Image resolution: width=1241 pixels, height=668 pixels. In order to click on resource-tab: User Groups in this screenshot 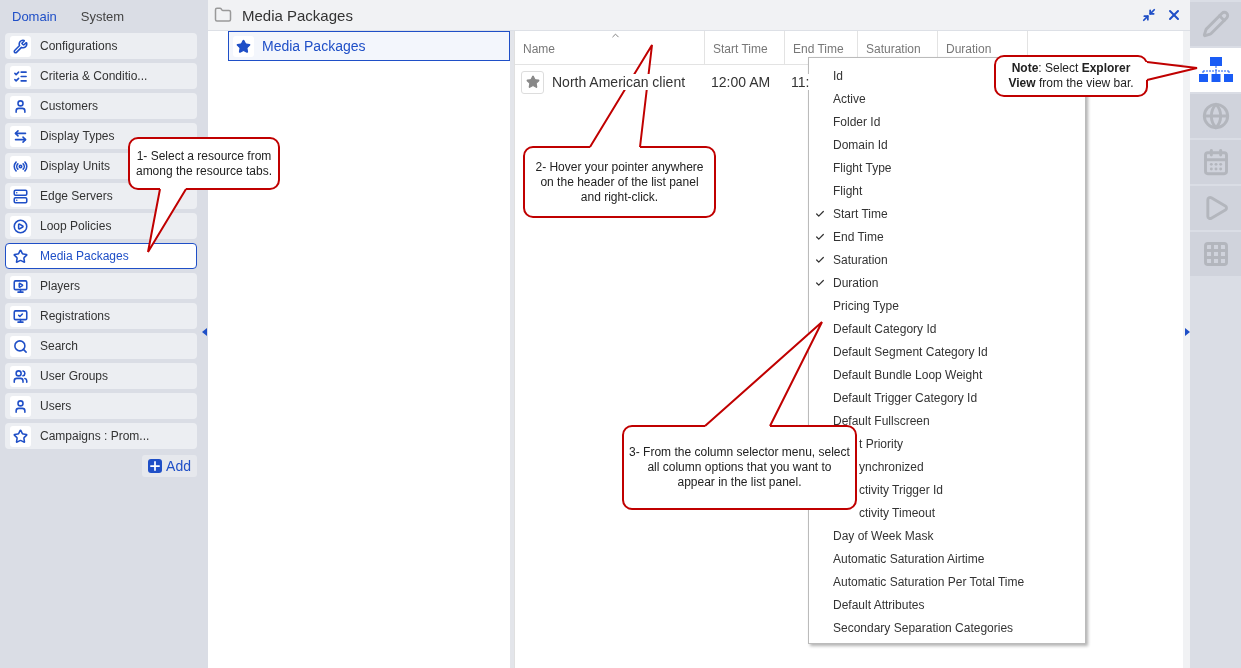, I will do `click(101, 376)`.